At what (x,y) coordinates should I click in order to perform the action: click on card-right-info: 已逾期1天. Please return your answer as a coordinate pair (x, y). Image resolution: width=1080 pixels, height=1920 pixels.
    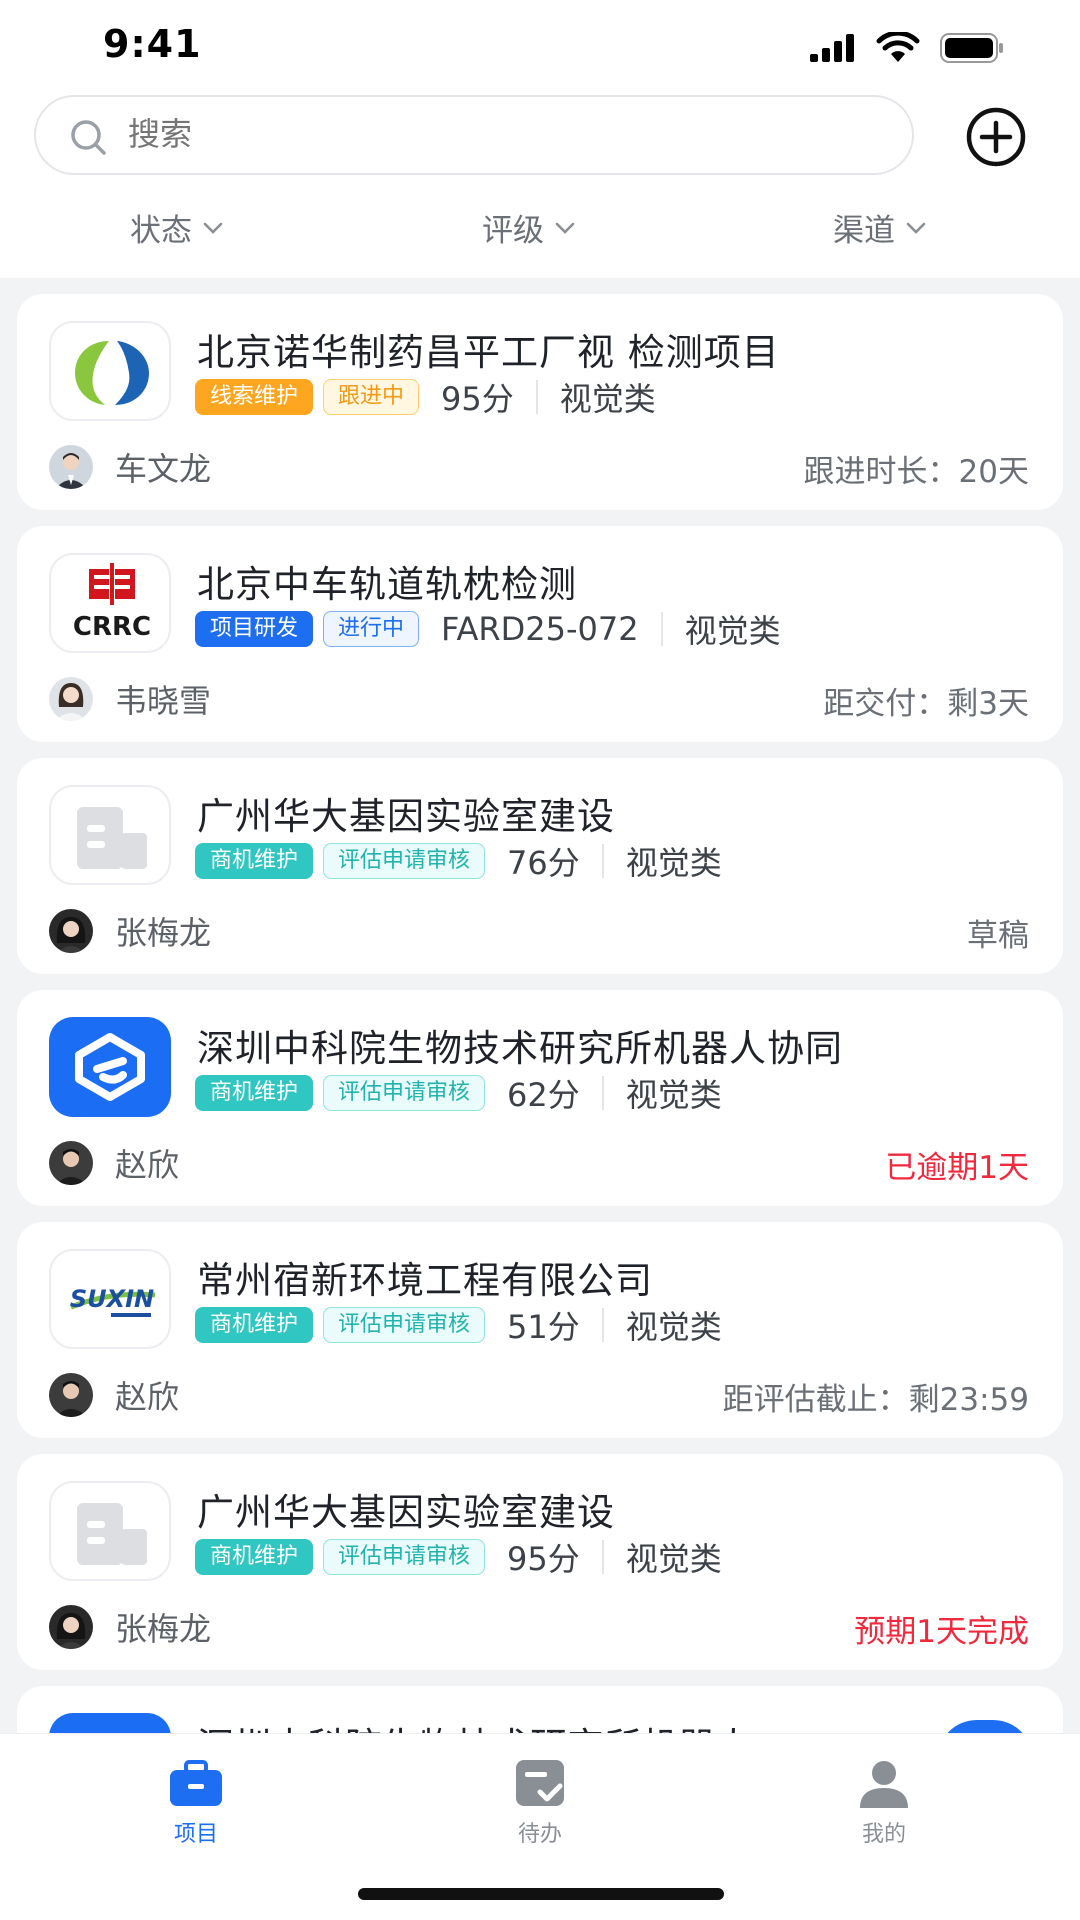
    Looking at the image, I should click on (957, 1168).